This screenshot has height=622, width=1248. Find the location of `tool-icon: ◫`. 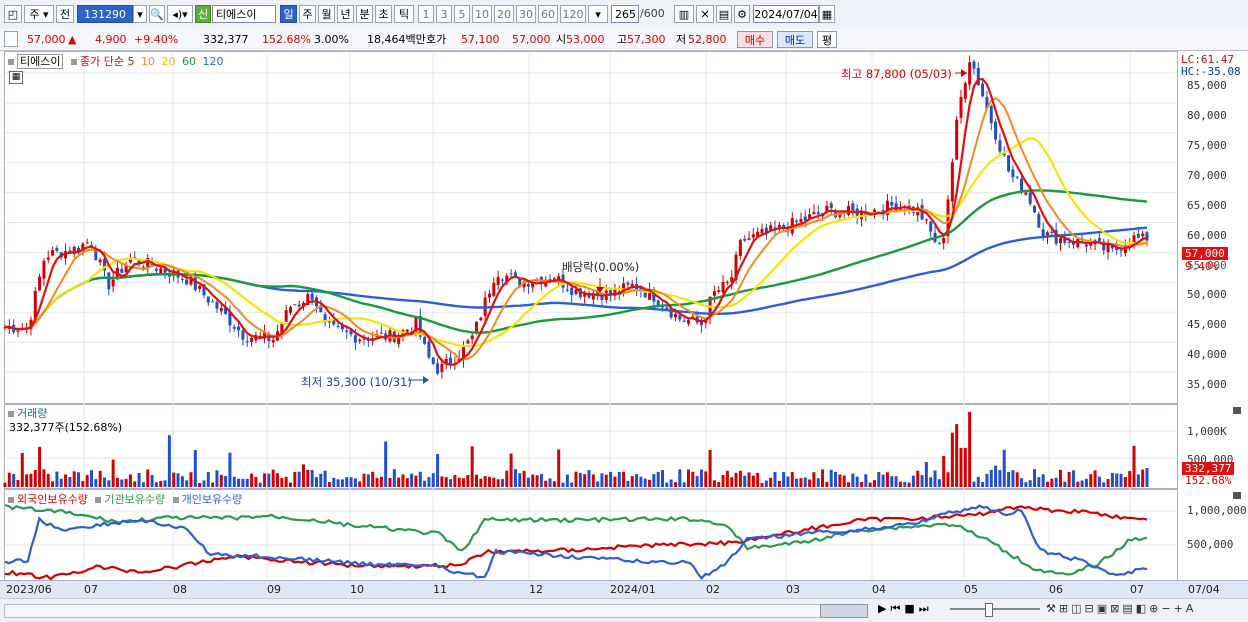

tool-icon: ◫ is located at coordinates (1077, 608).